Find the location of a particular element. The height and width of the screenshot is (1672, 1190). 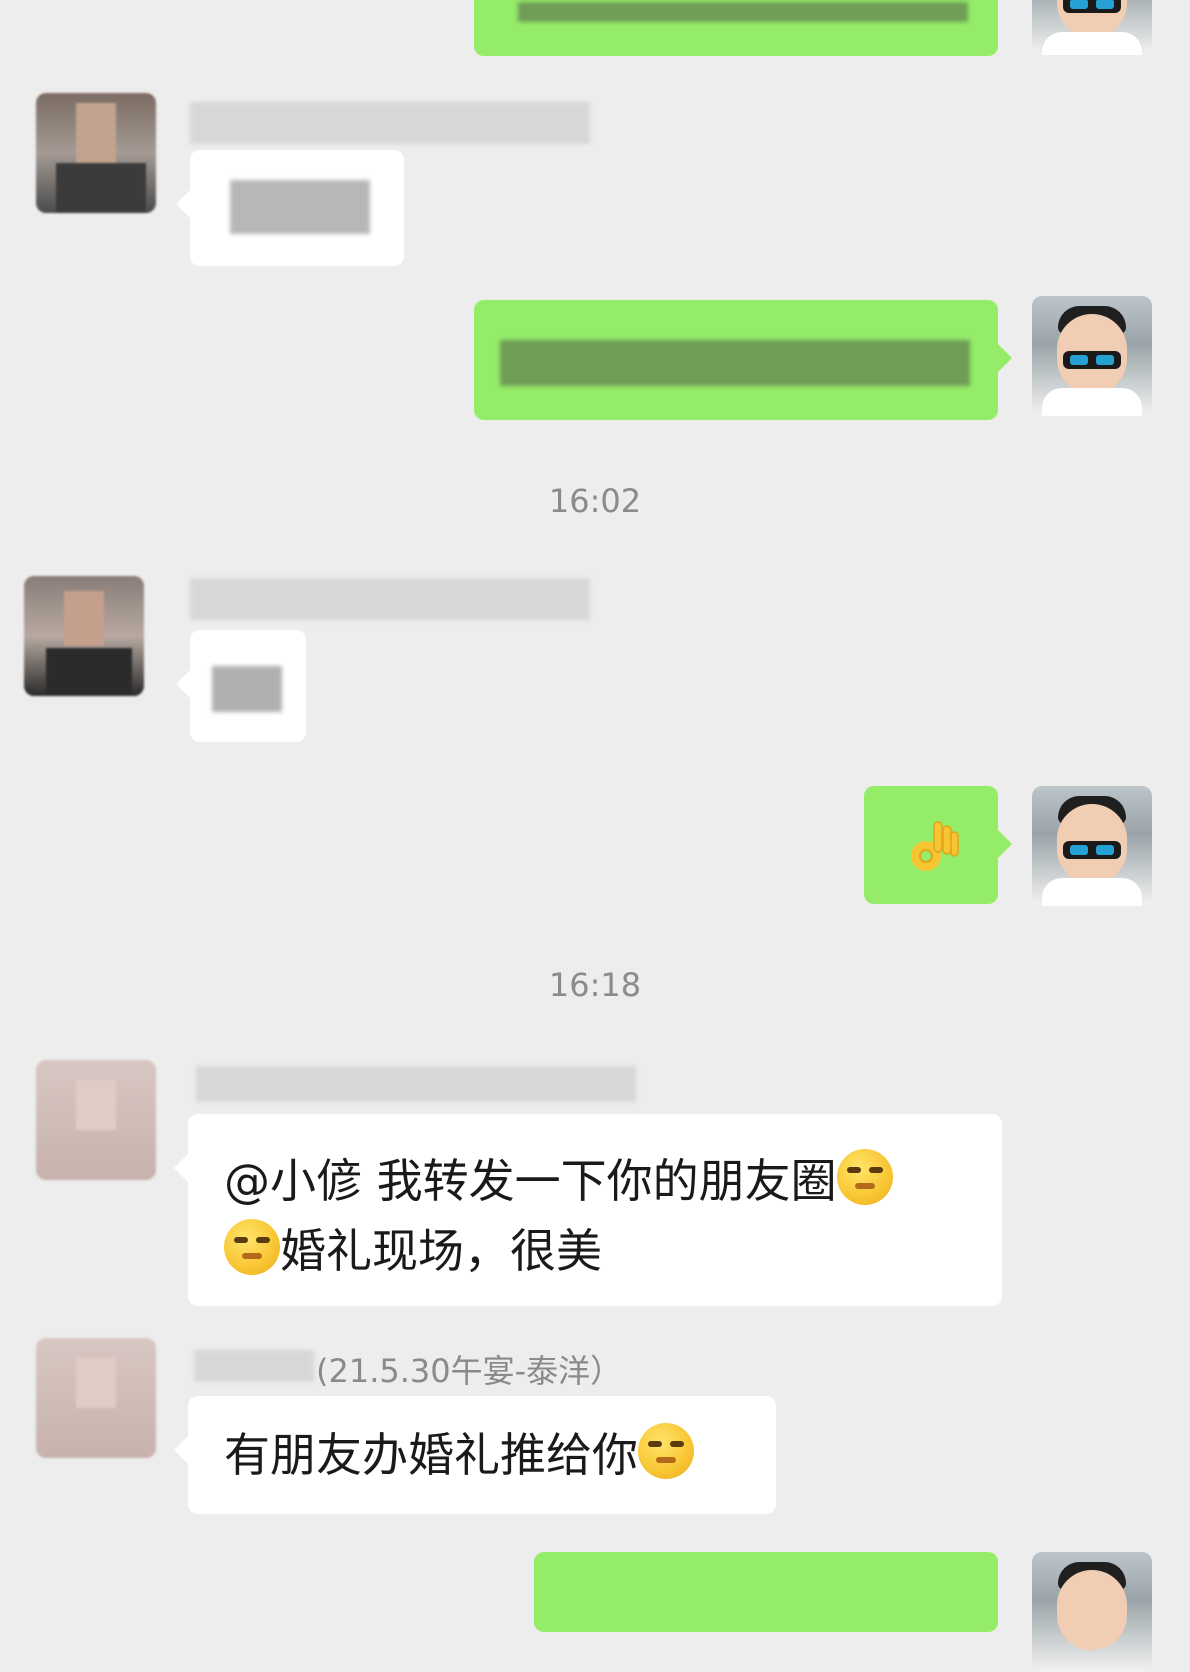

sender-name-blur is located at coordinates (254, 1366).